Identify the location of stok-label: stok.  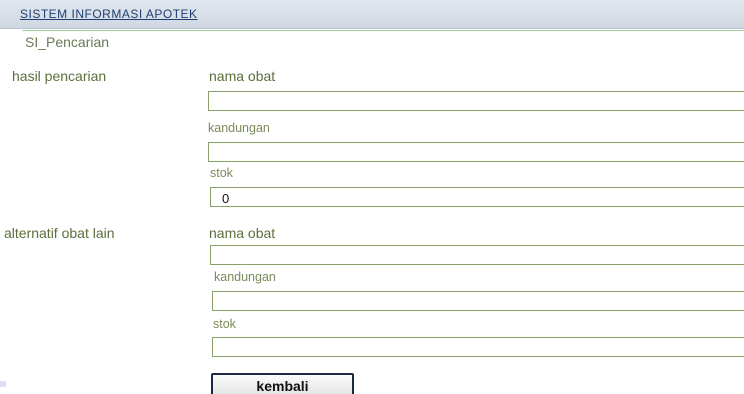
(221, 173).